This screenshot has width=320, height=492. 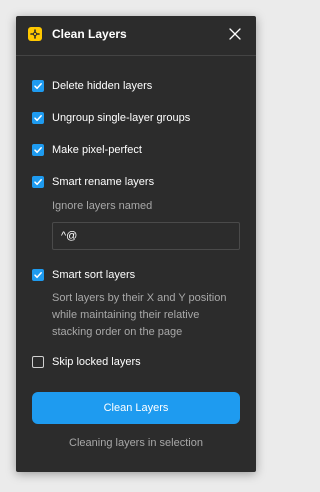 I want to click on option-delete-hidden-layers: Delete hidden layers, so click(x=132, y=87).